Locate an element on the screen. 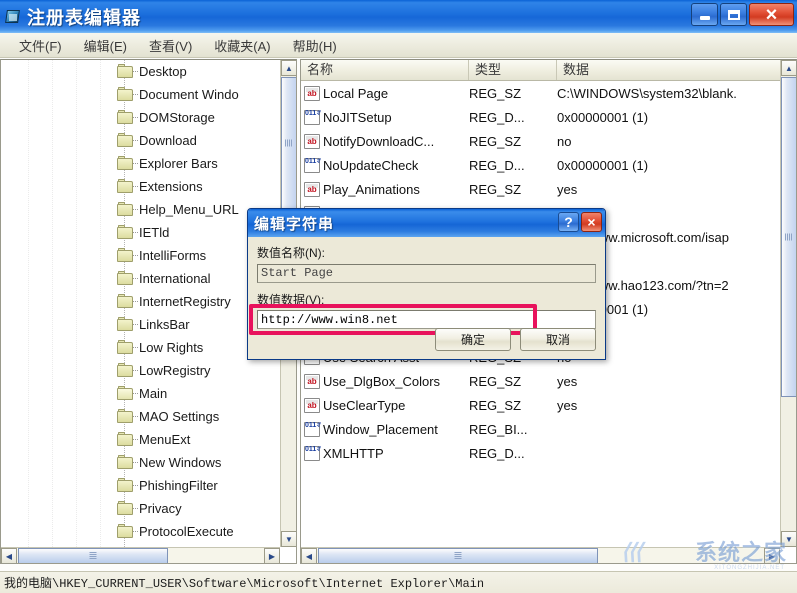  tree-item-new-windows: New Windows is located at coordinates (141, 462).